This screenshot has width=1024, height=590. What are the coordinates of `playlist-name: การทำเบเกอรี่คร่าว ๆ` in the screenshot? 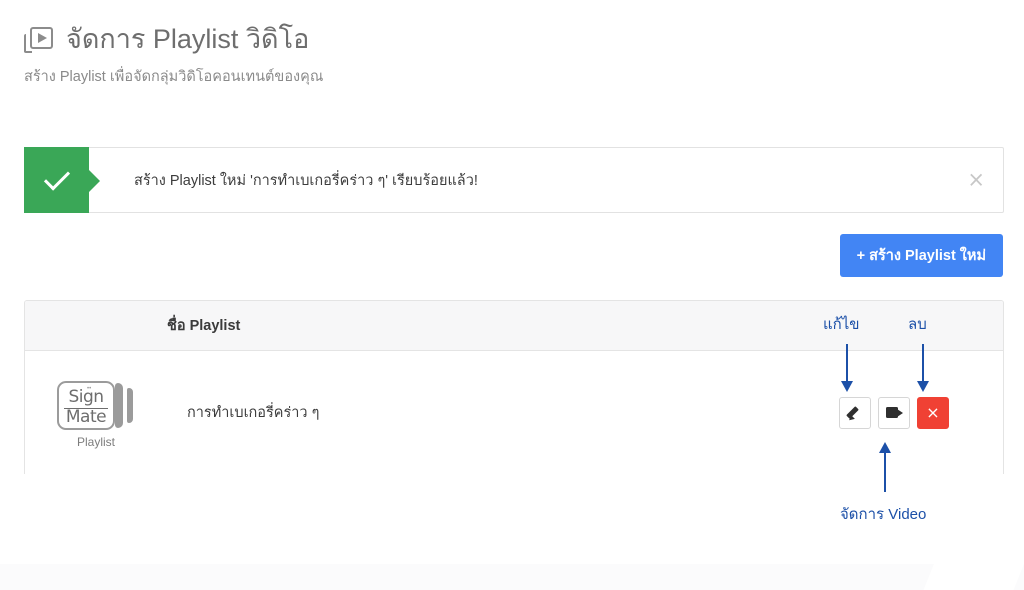 It's located at (253, 413).